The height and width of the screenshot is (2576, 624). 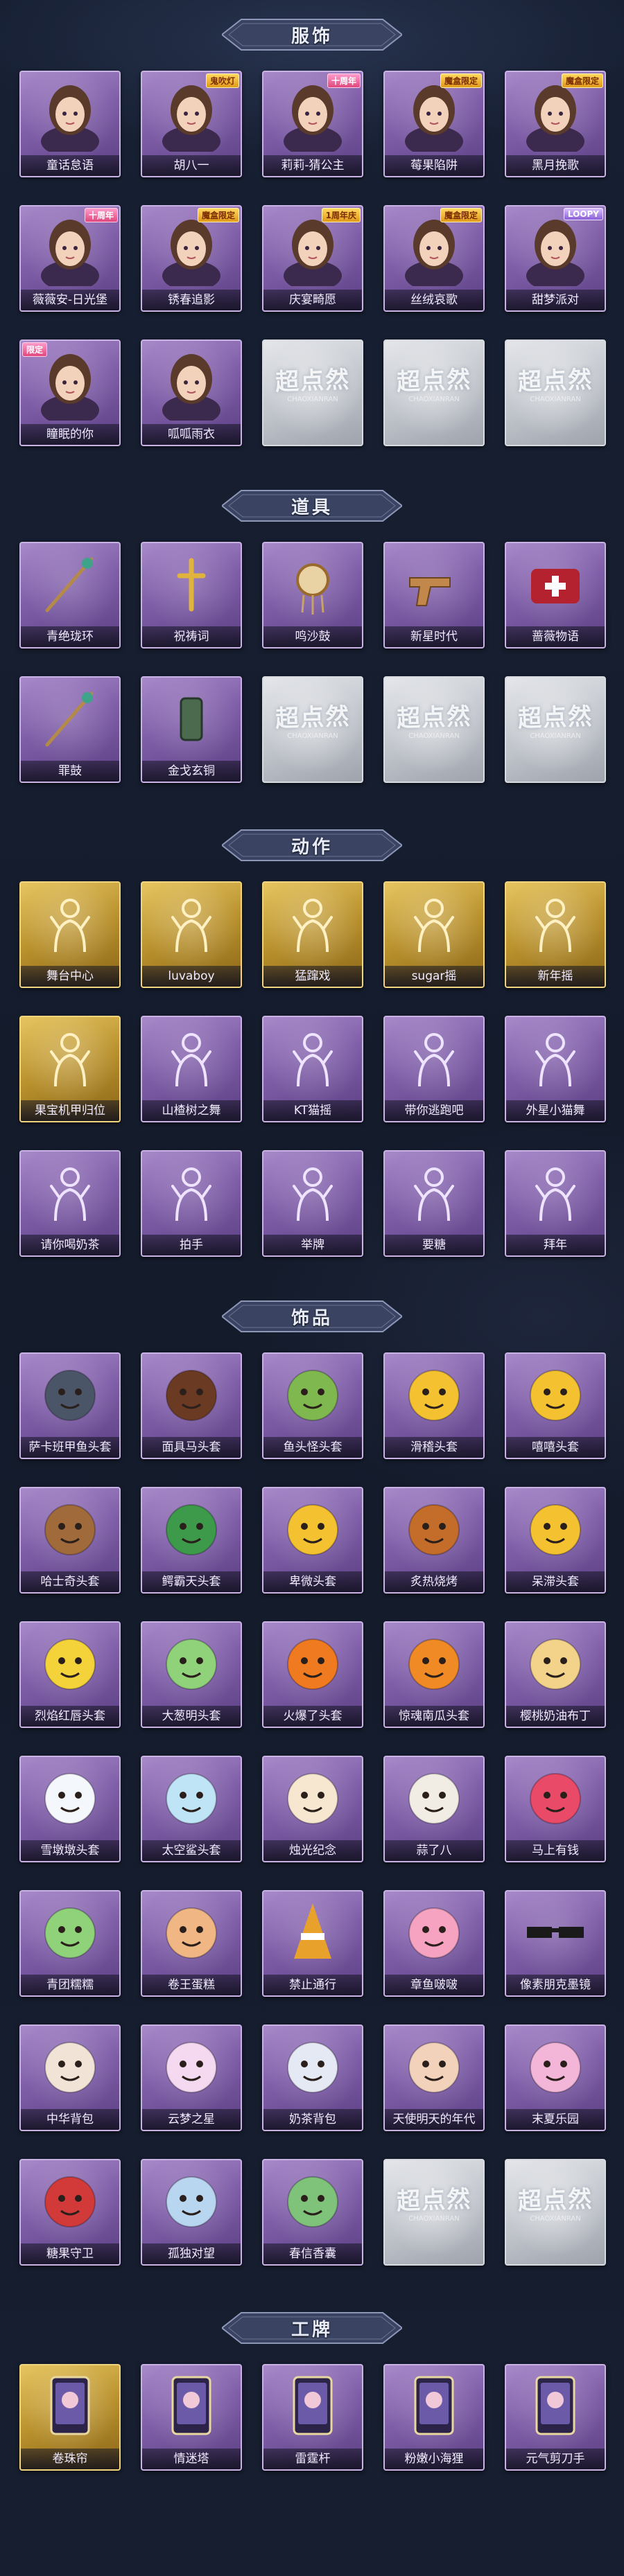 I want to click on item-card: 要糖, so click(x=434, y=1203).